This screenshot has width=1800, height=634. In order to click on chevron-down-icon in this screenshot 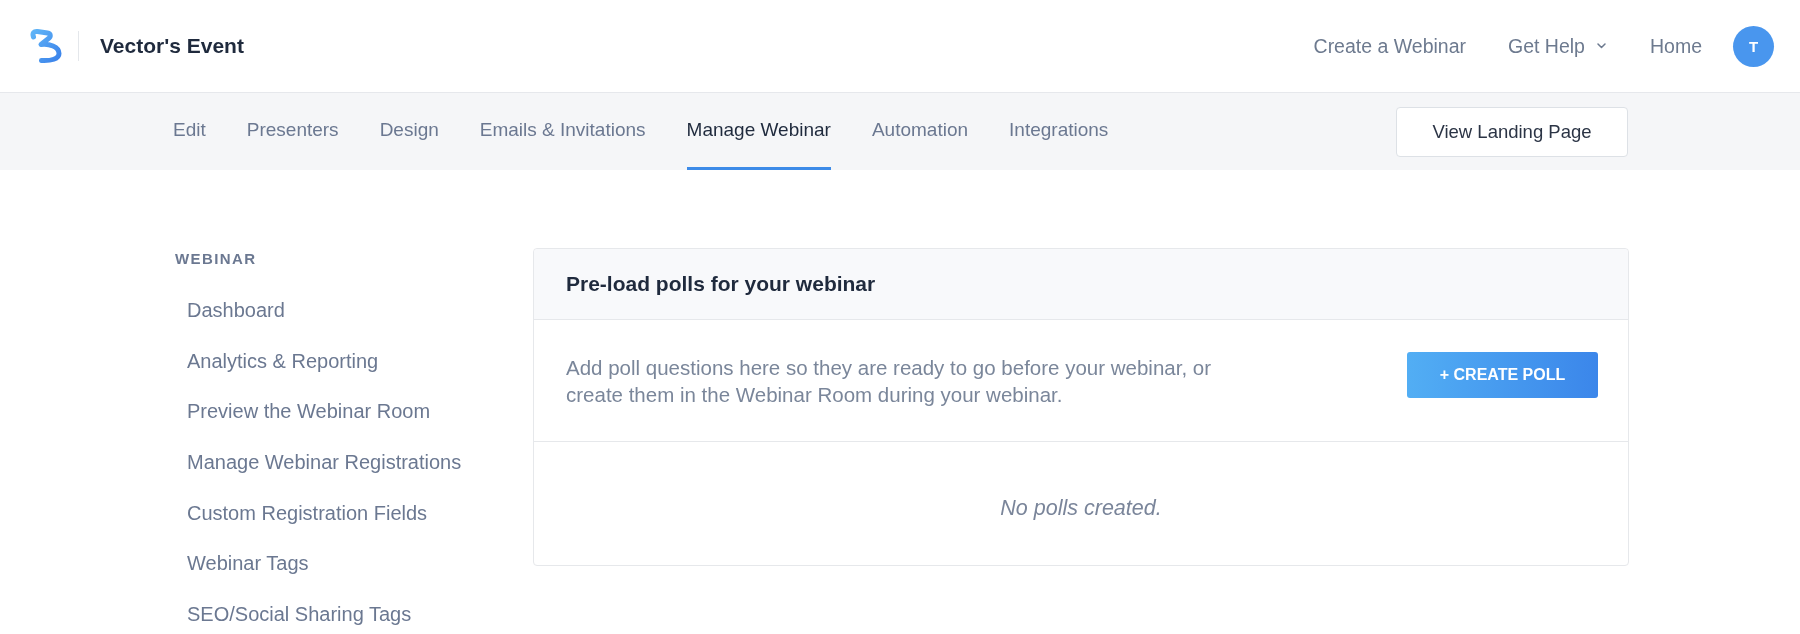, I will do `click(1601, 46)`.